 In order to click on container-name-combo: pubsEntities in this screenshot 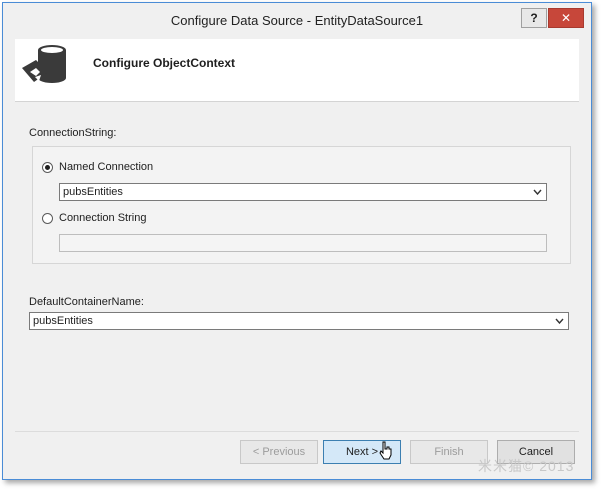, I will do `click(299, 321)`.